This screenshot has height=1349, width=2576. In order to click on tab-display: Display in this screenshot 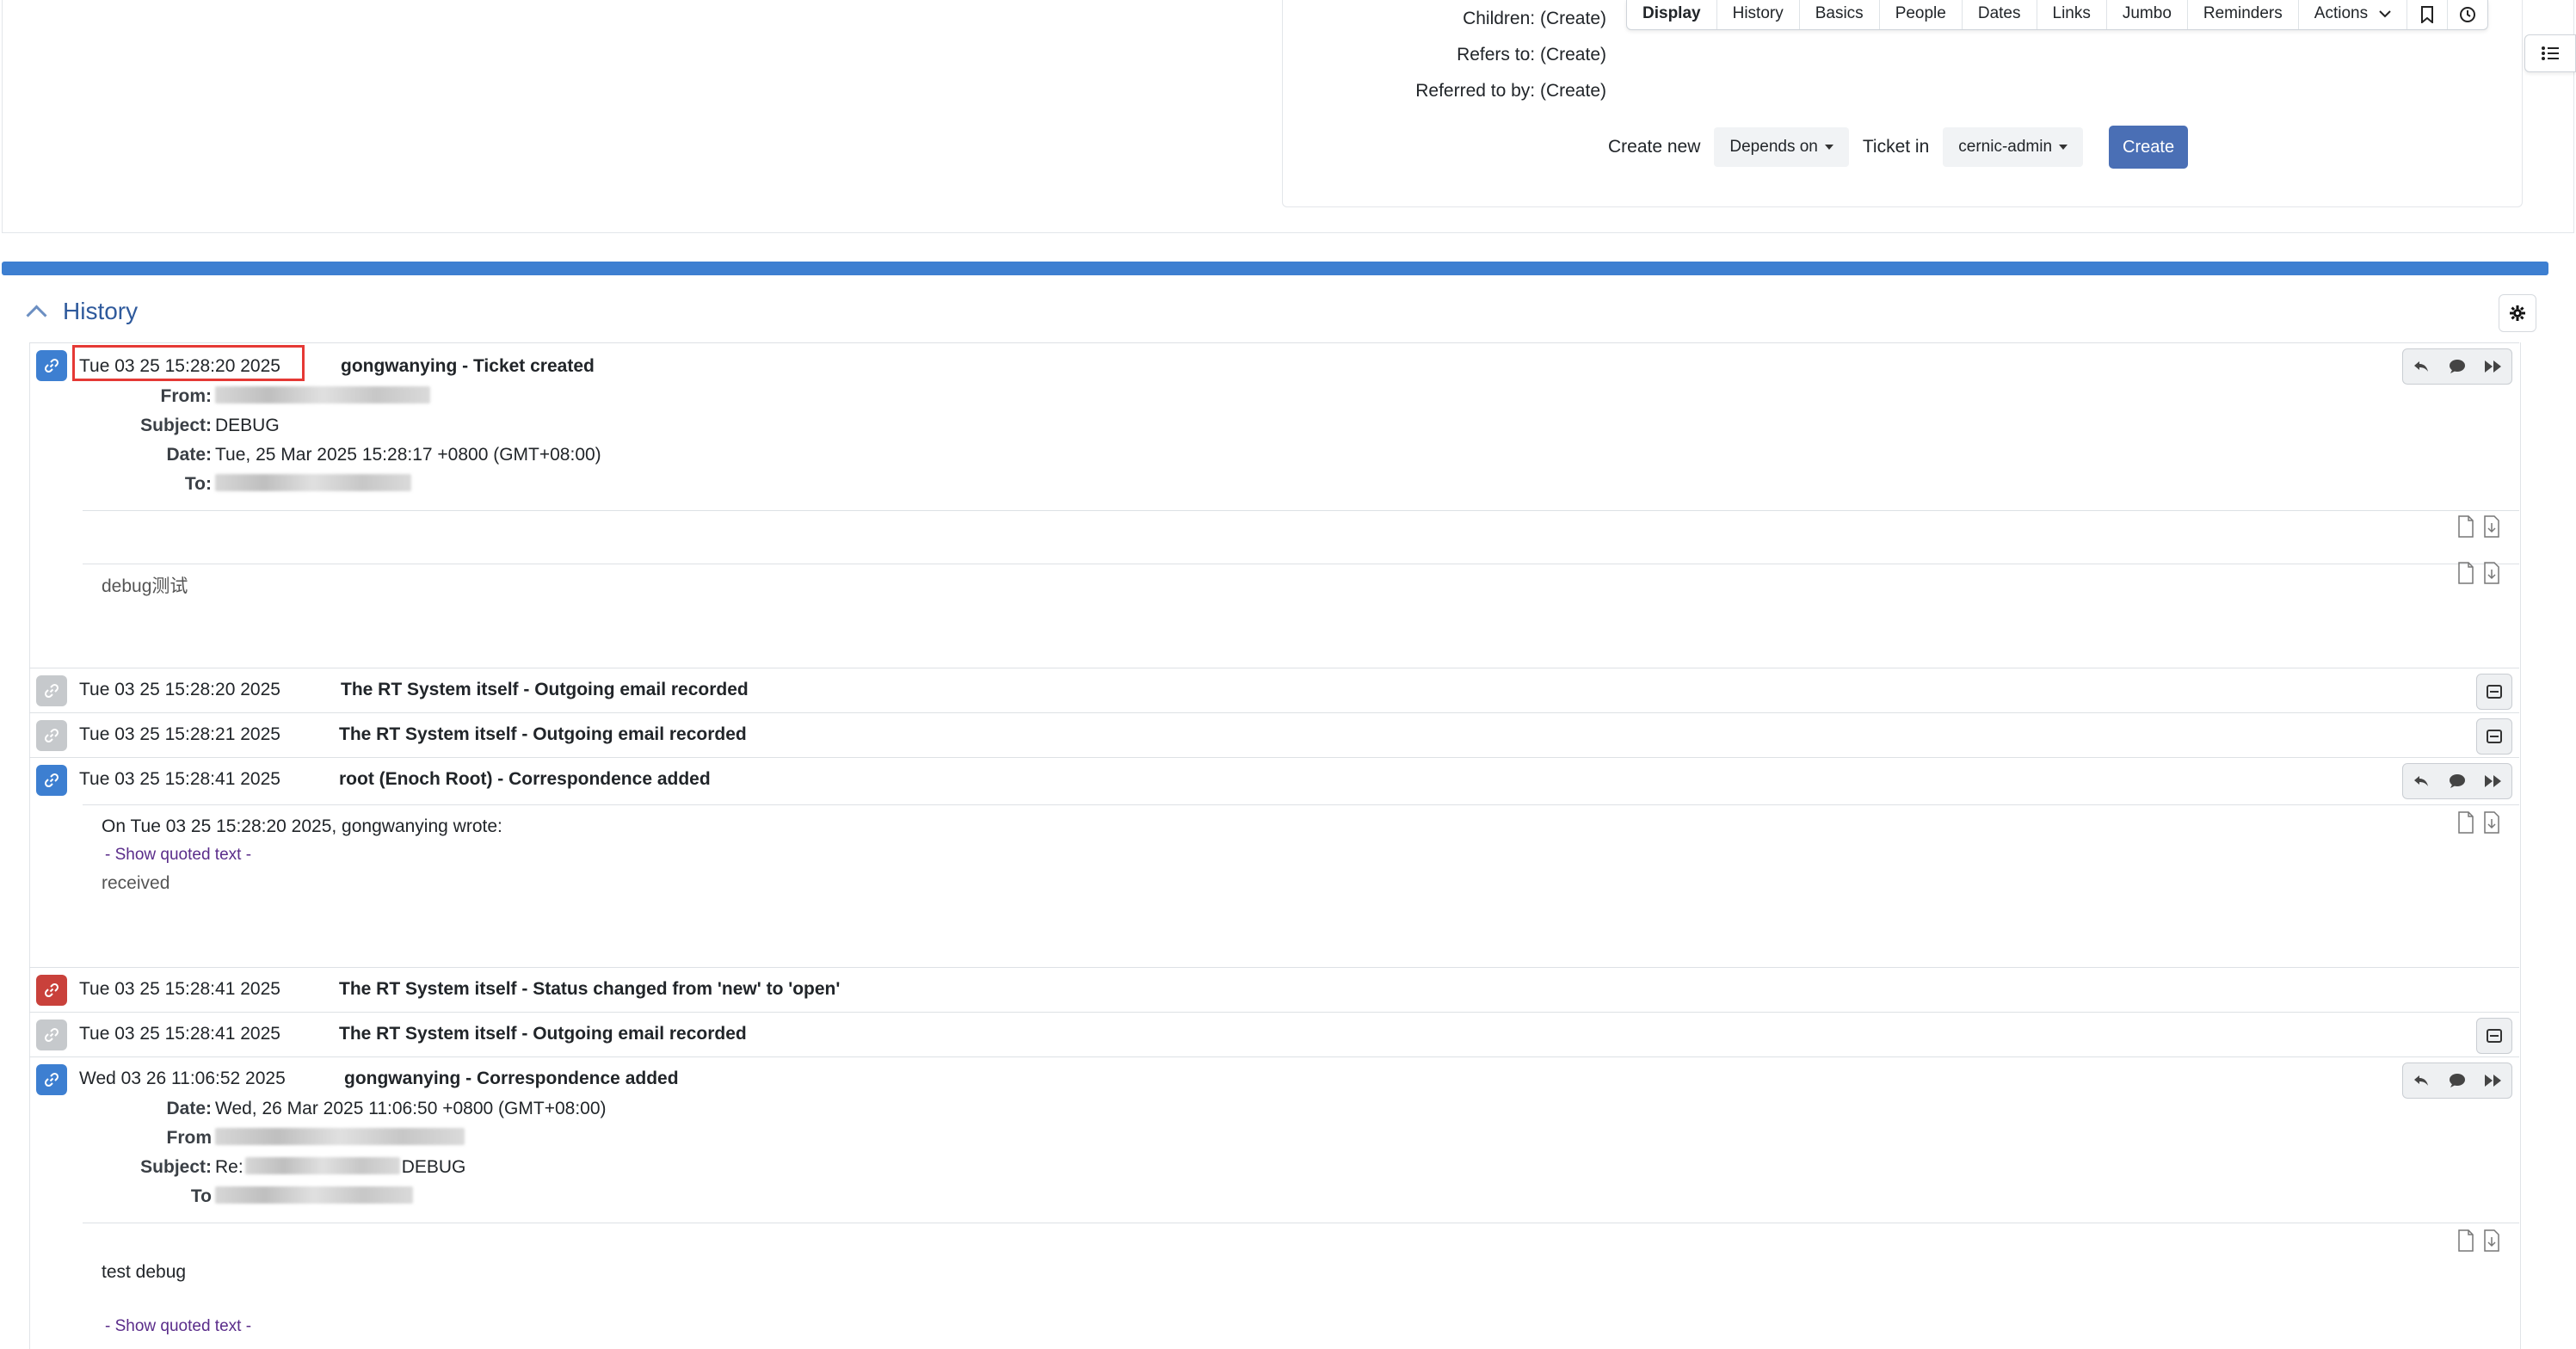, I will do `click(1672, 14)`.